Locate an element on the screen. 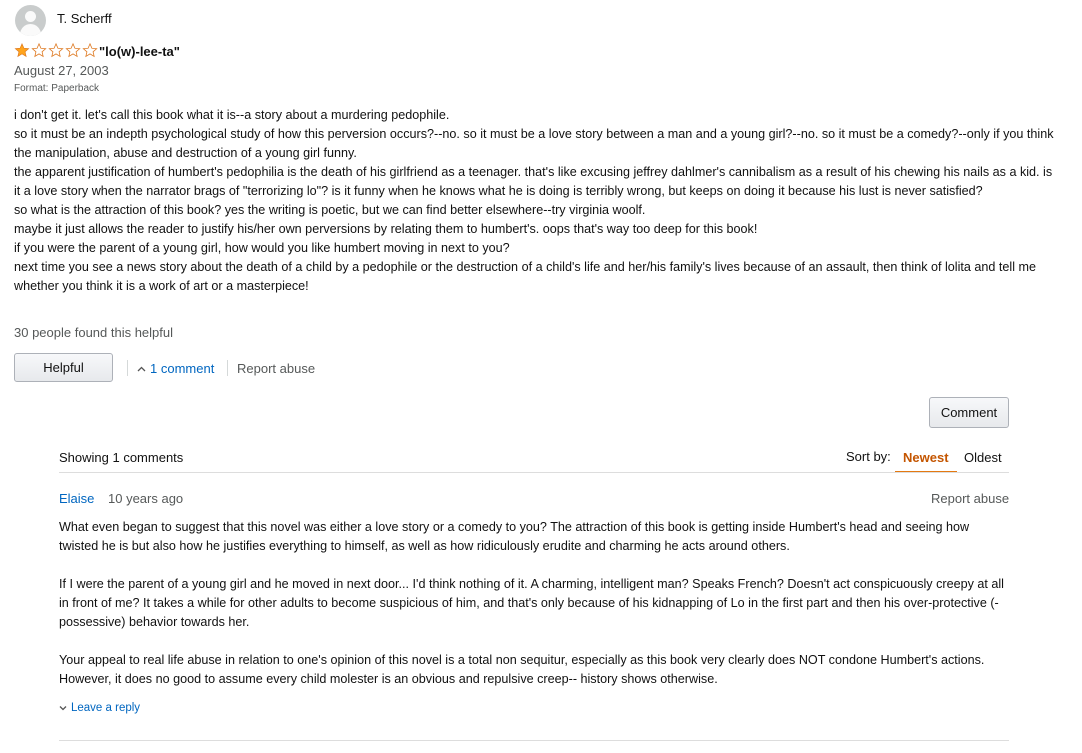 Image resolution: width=1082 pixels, height=753 pixels. leave-reply-label: Leave a reply is located at coordinates (106, 708).